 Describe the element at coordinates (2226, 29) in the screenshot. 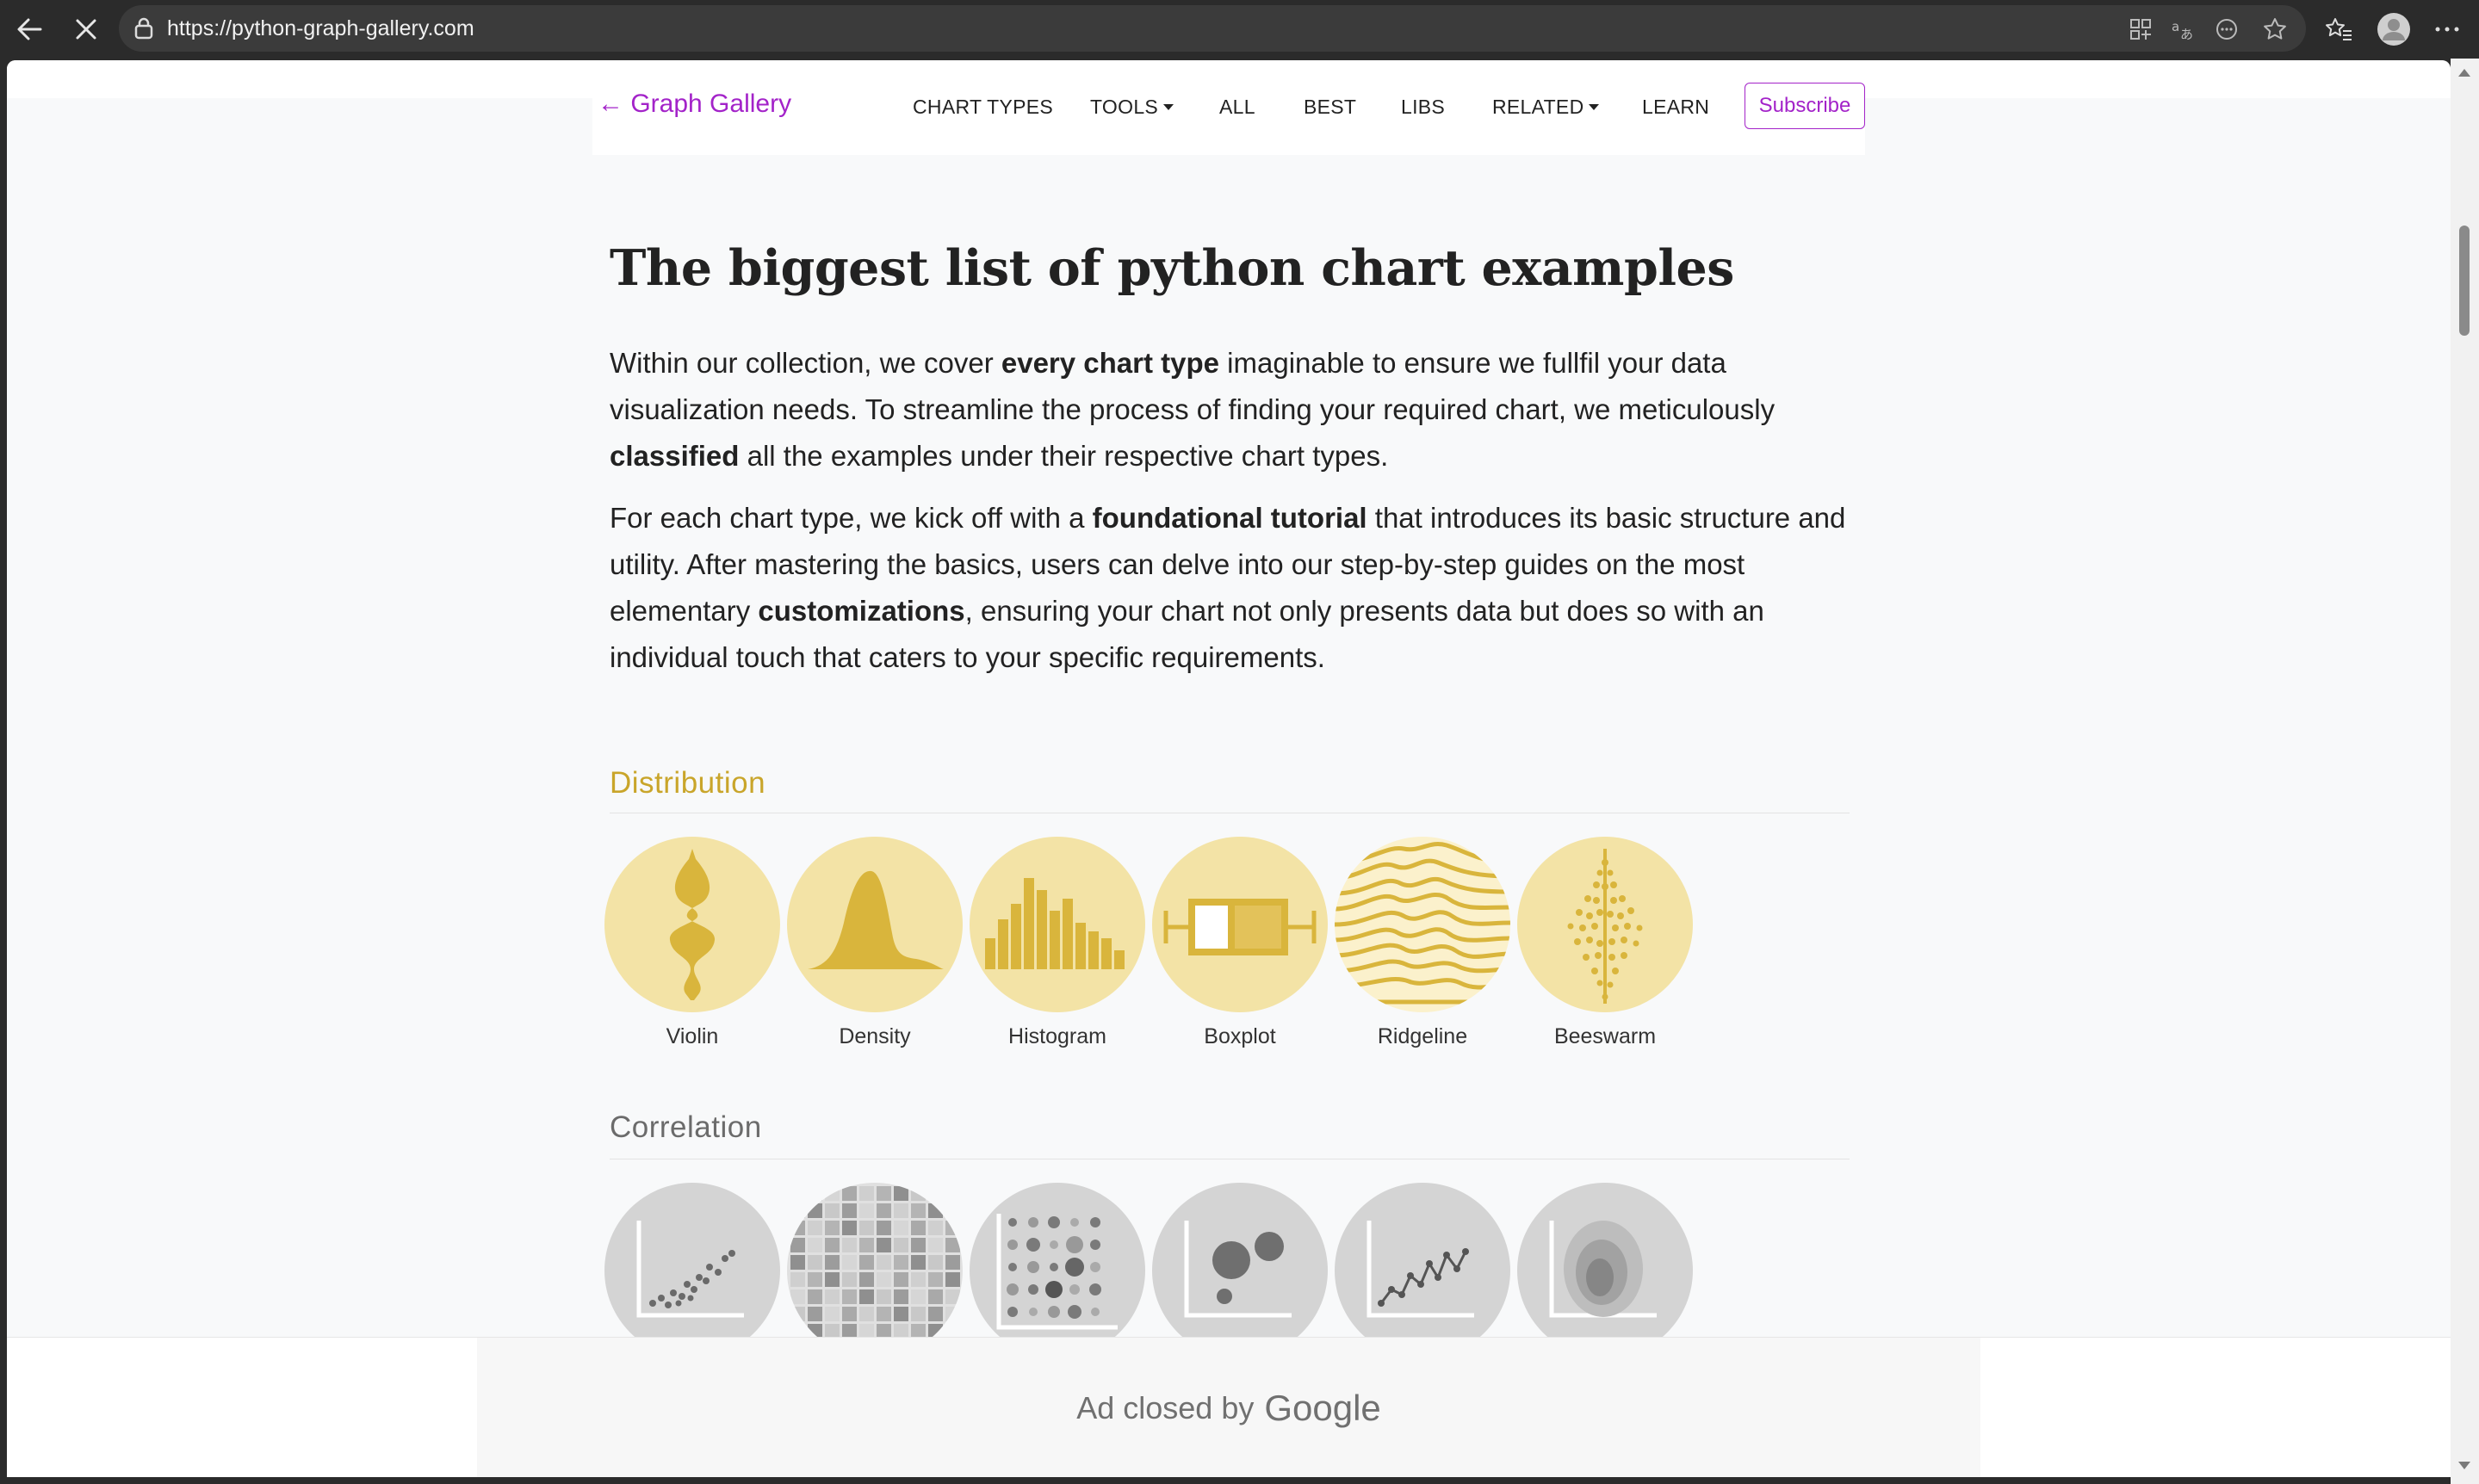

I see `reading-view-icon` at that location.